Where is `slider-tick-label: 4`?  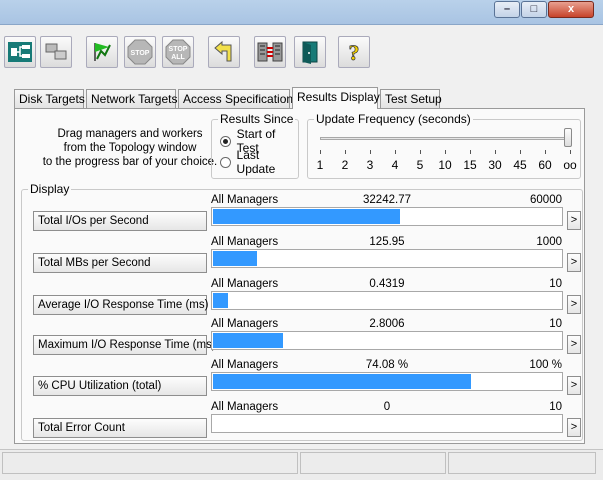
slider-tick-label: 4 is located at coordinates (395, 165).